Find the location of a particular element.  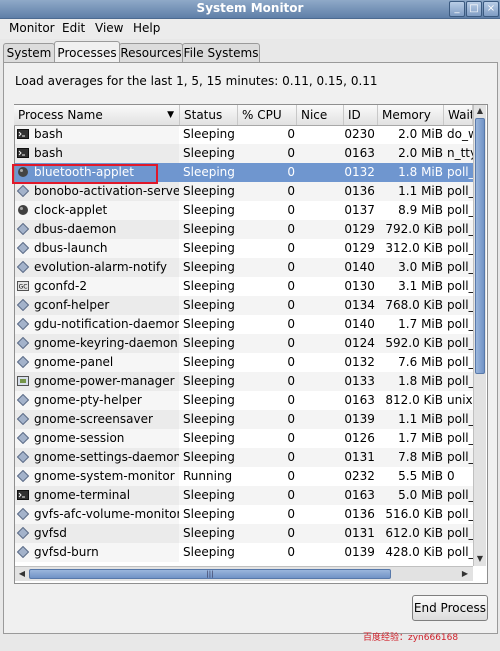

process-name-cell: gnome-pty-helper is located at coordinates (97, 400).